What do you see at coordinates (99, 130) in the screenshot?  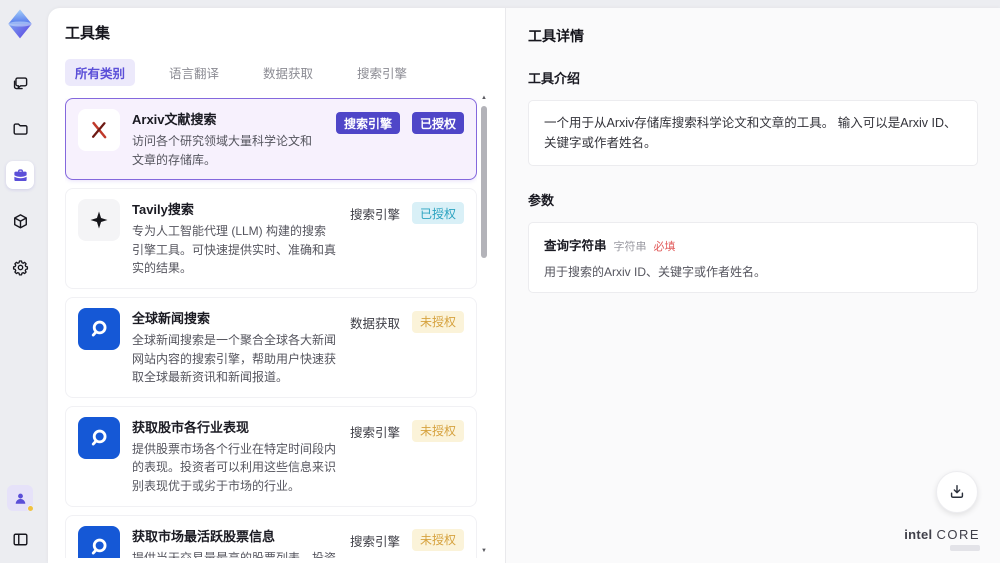 I see `arxiv-logo-icon` at bounding box center [99, 130].